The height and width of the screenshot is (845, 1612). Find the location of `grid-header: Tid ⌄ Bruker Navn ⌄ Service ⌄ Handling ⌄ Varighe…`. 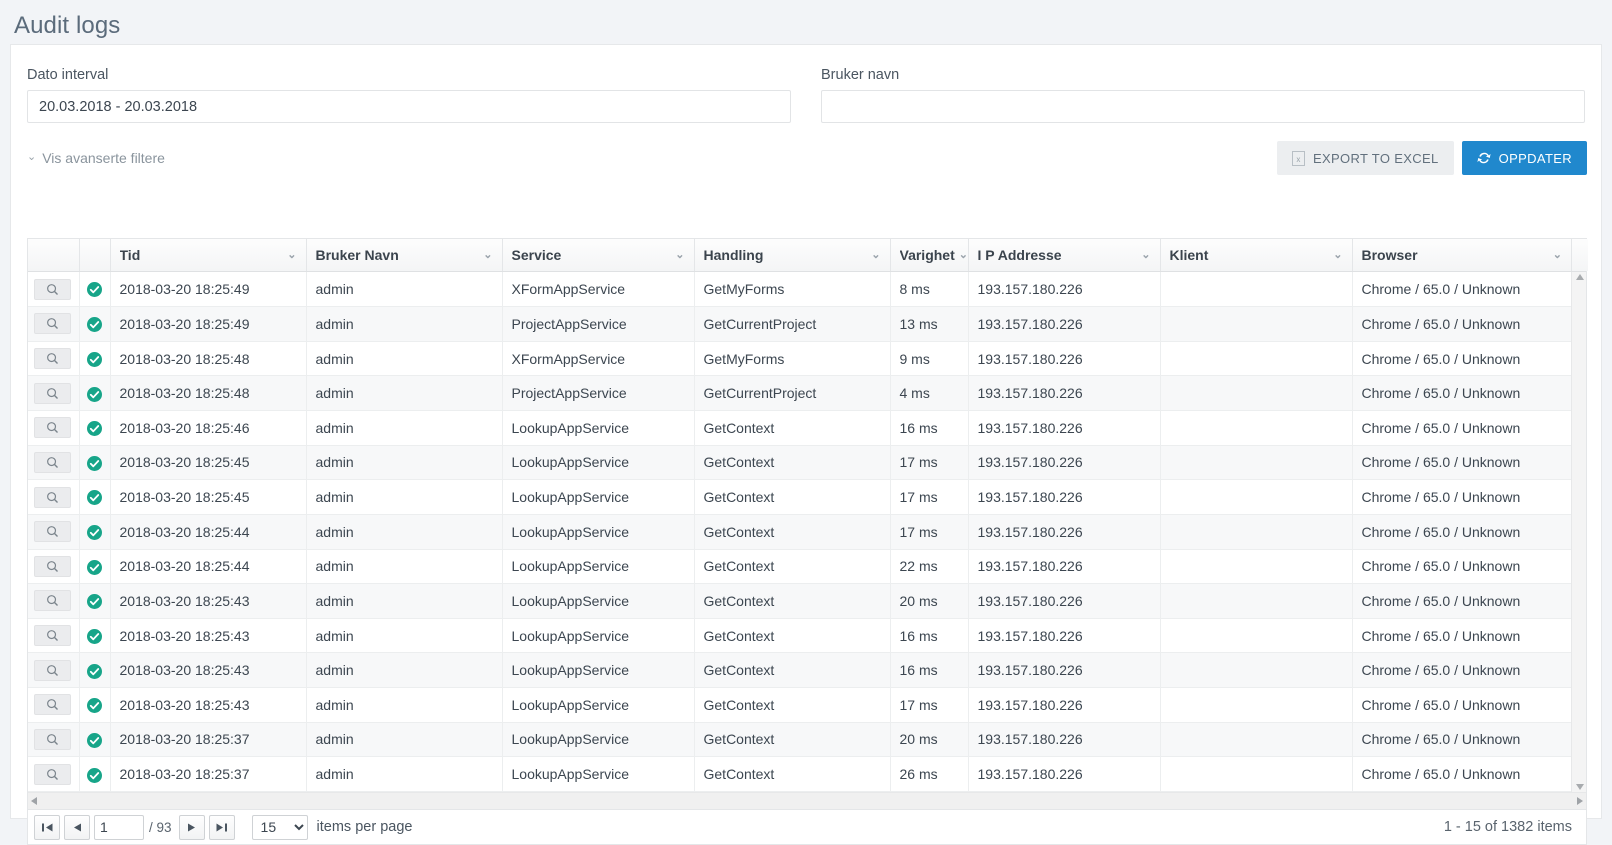

grid-header: Tid ⌄ Bruker Navn ⌄ Service ⌄ Handling ⌄ Varighe… is located at coordinates (808, 255).